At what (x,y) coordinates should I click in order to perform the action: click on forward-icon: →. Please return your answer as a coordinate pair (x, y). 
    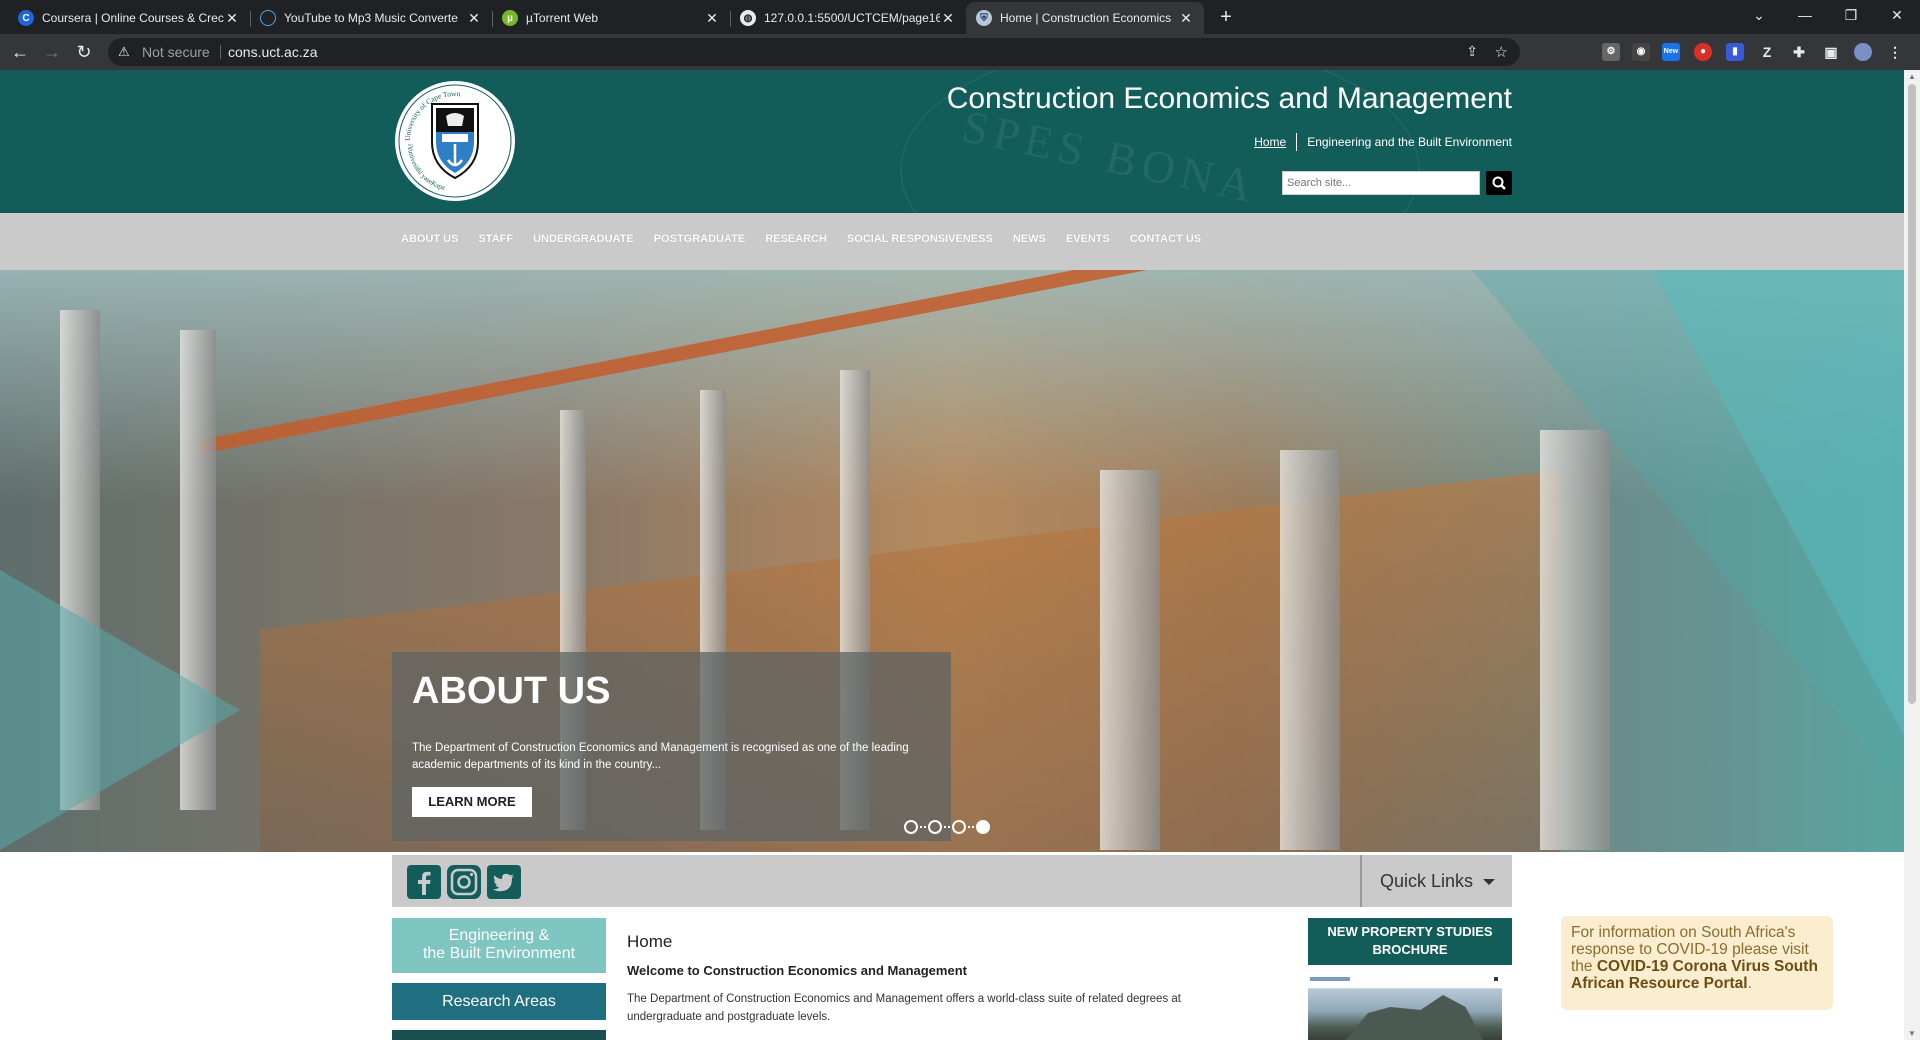
    Looking at the image, I should click on (52, 52).